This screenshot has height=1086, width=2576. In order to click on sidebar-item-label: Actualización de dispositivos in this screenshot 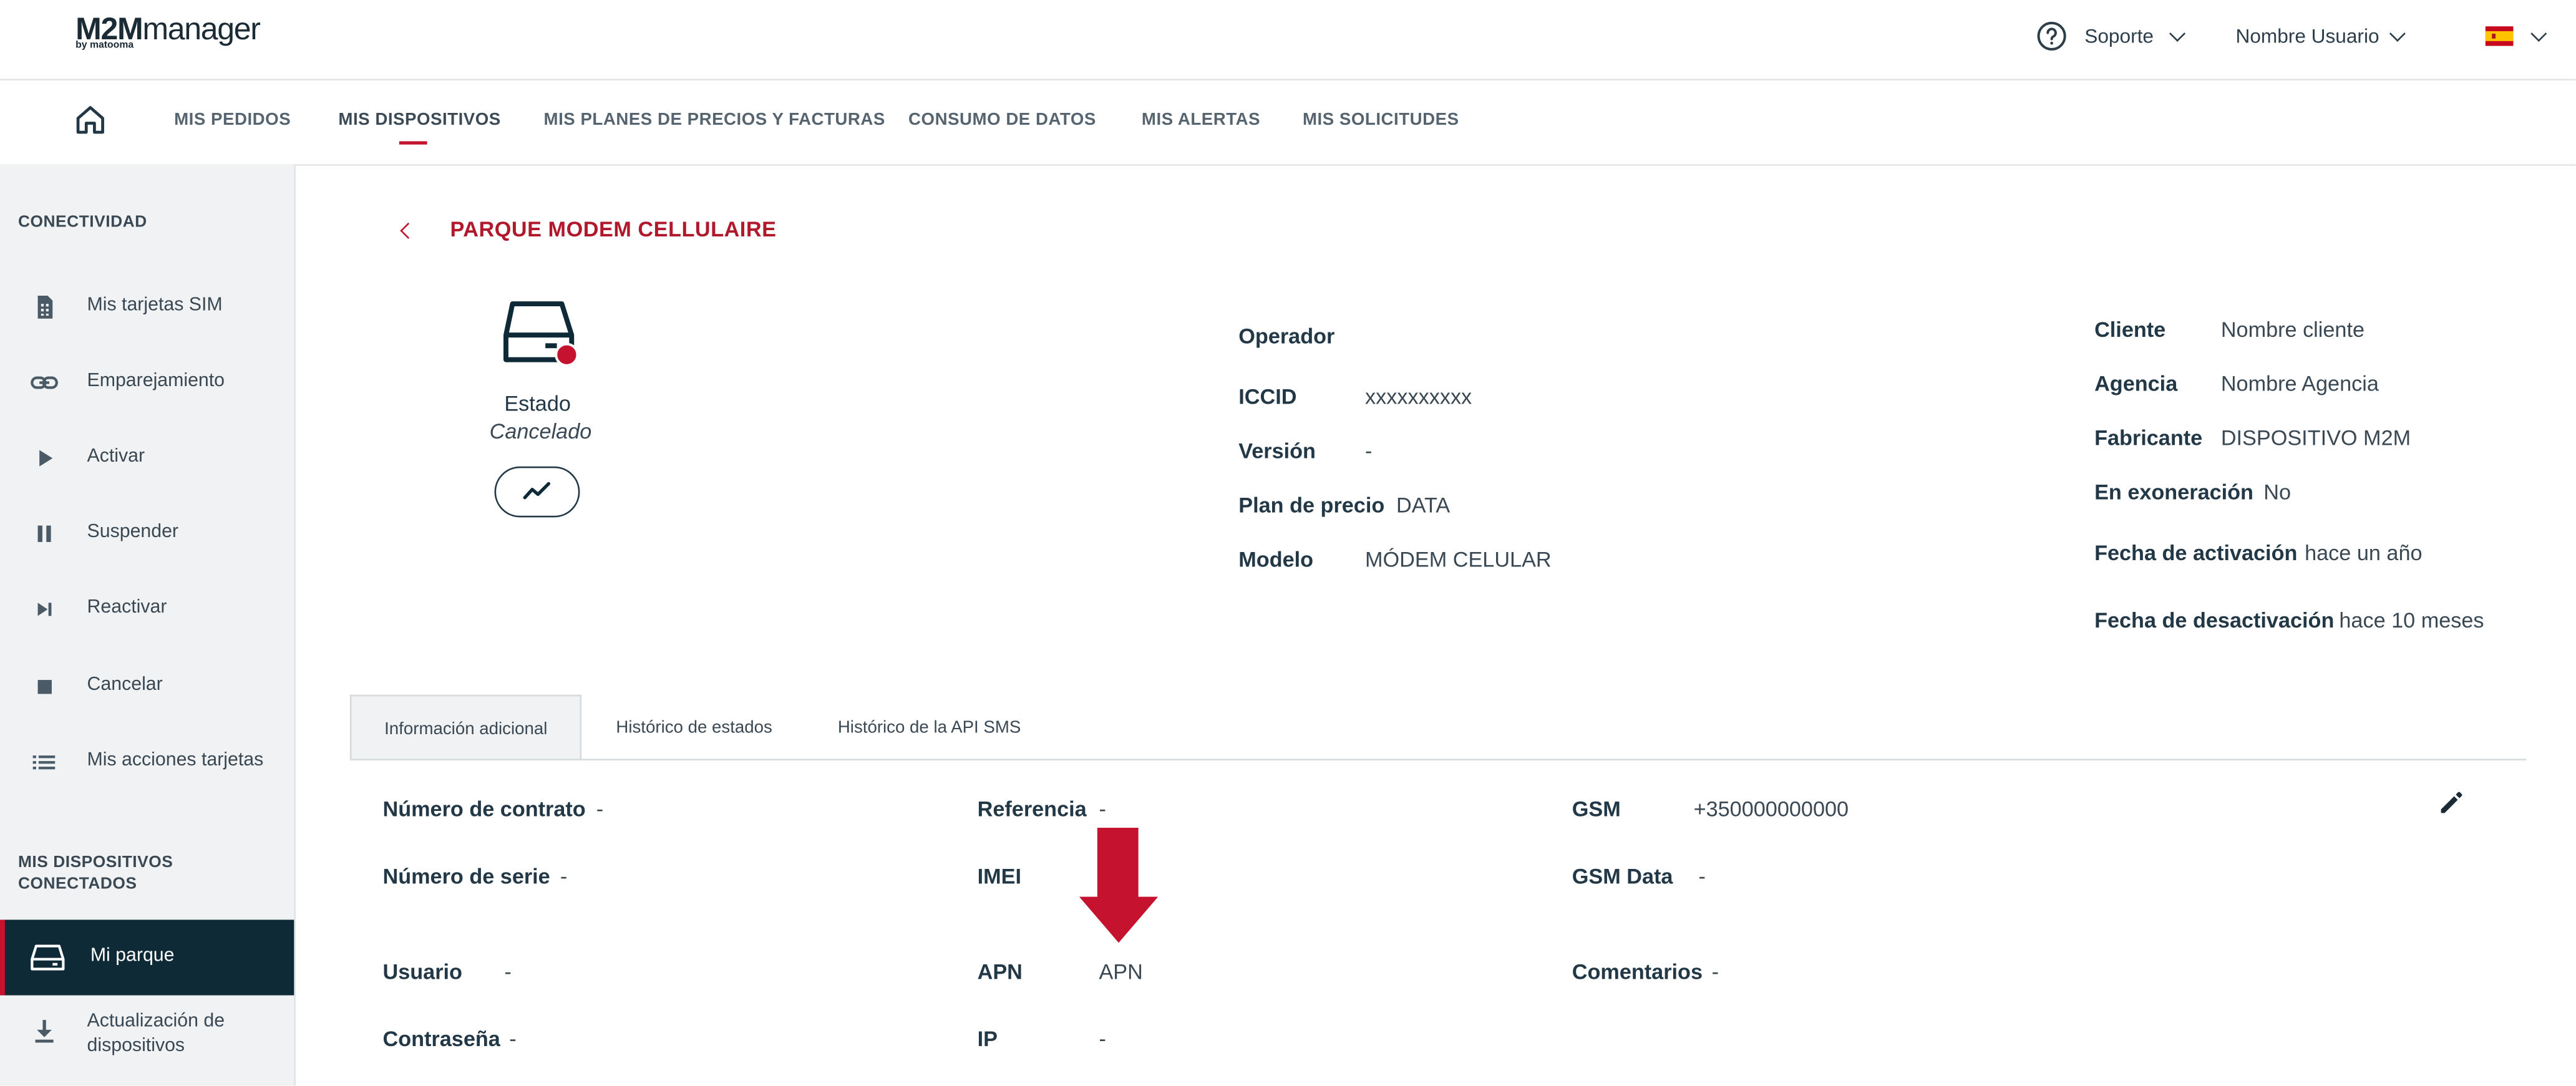, I will do `click(156, 1034)`.